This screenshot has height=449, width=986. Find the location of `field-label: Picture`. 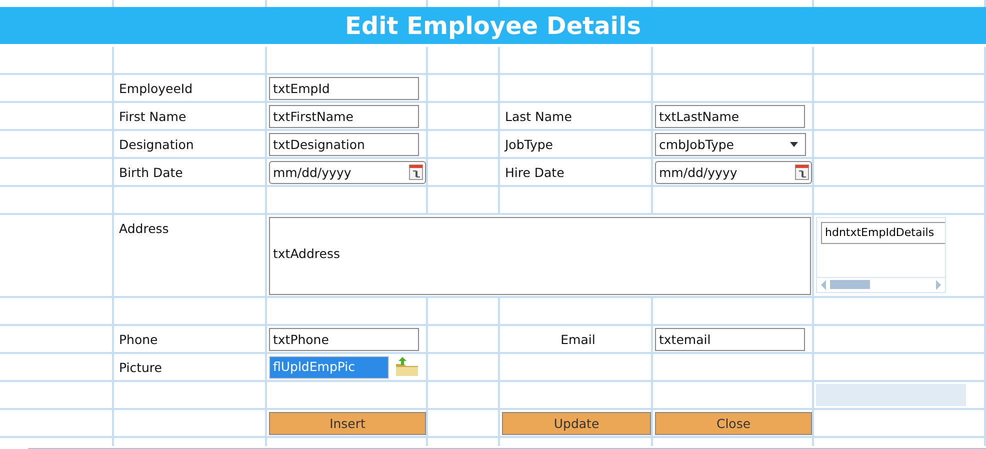

field-label: Picture is located at coordinates (140, 367).